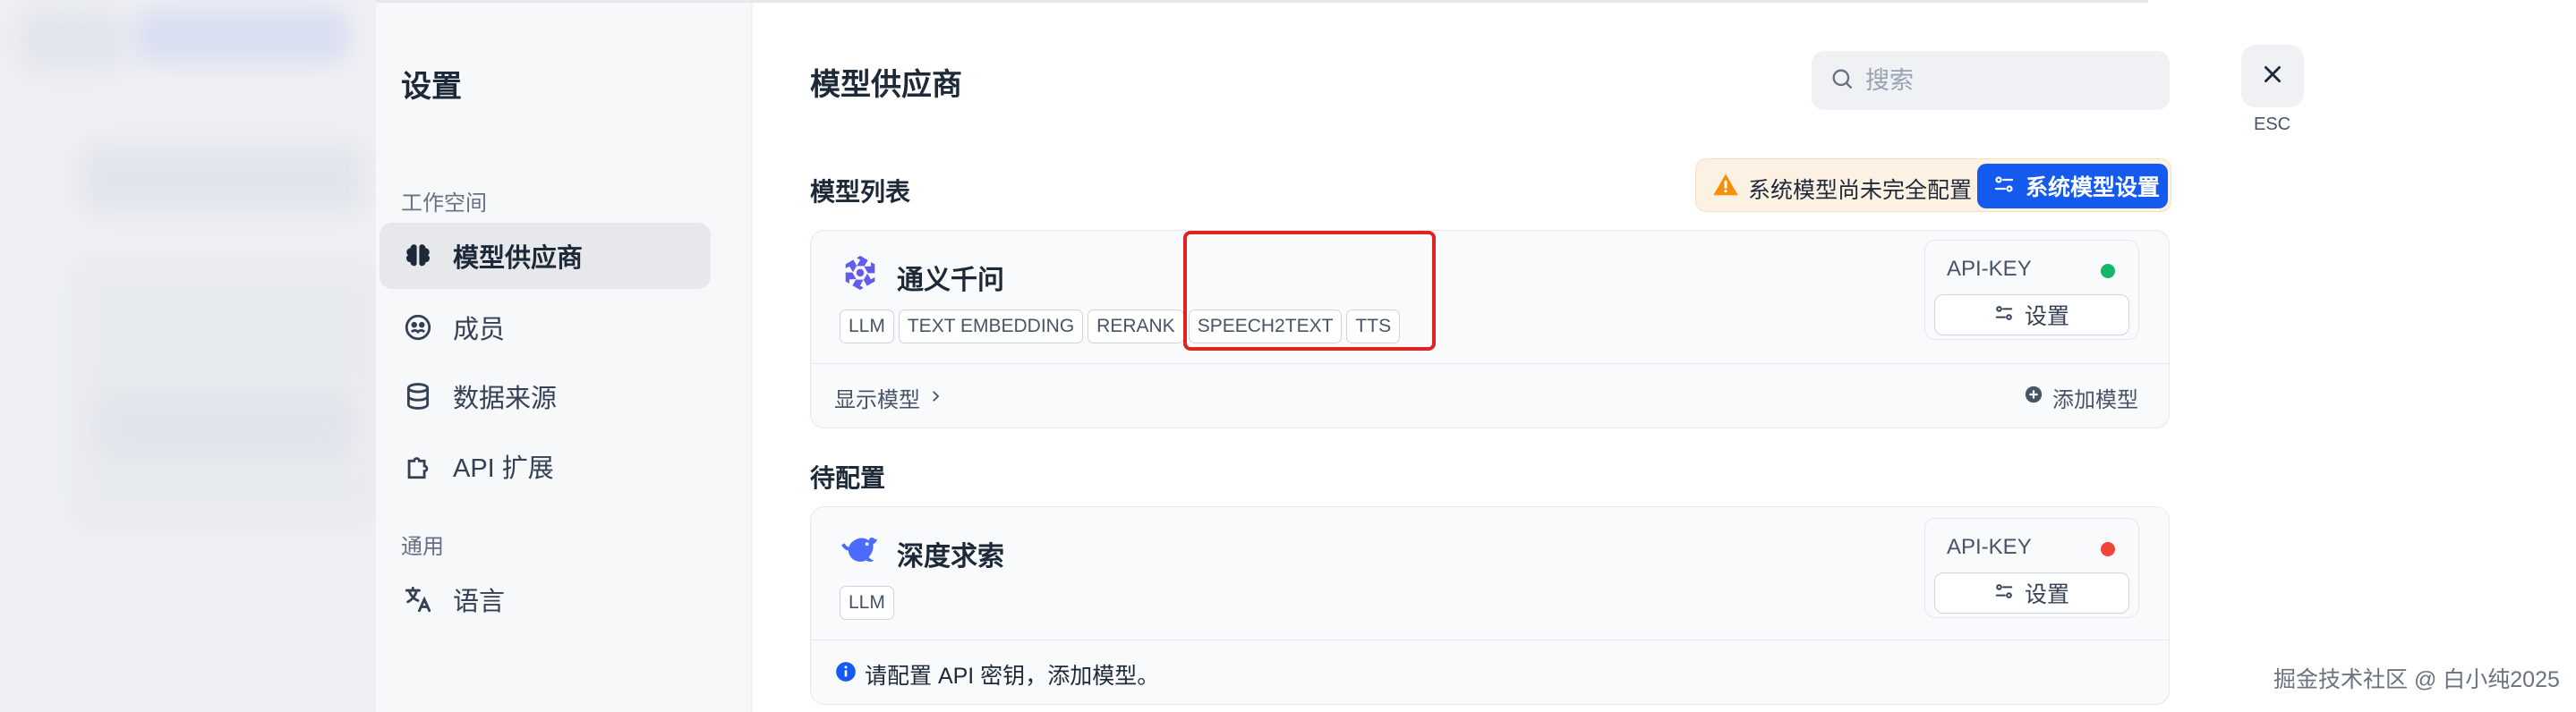 The image size is (2576, 712). Describe the element at coordinates (418, 599) in the screenshot. I see `translate-icon` at that location.